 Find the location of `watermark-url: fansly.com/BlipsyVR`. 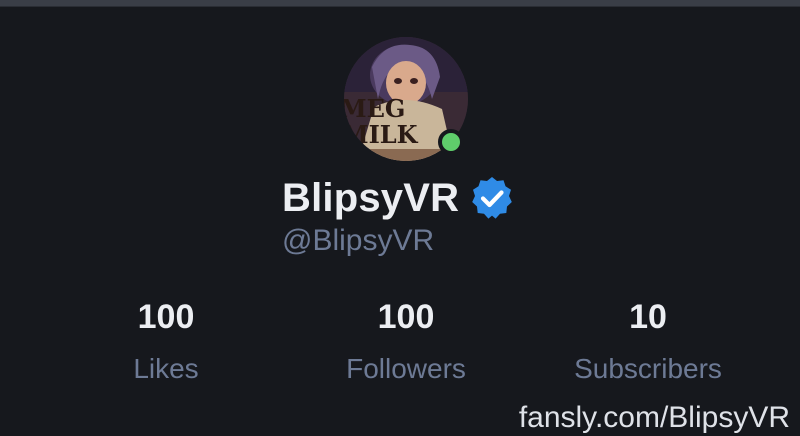

watermark-url: fansly.com/BlipsyVR is located at coordinates (654, 417).